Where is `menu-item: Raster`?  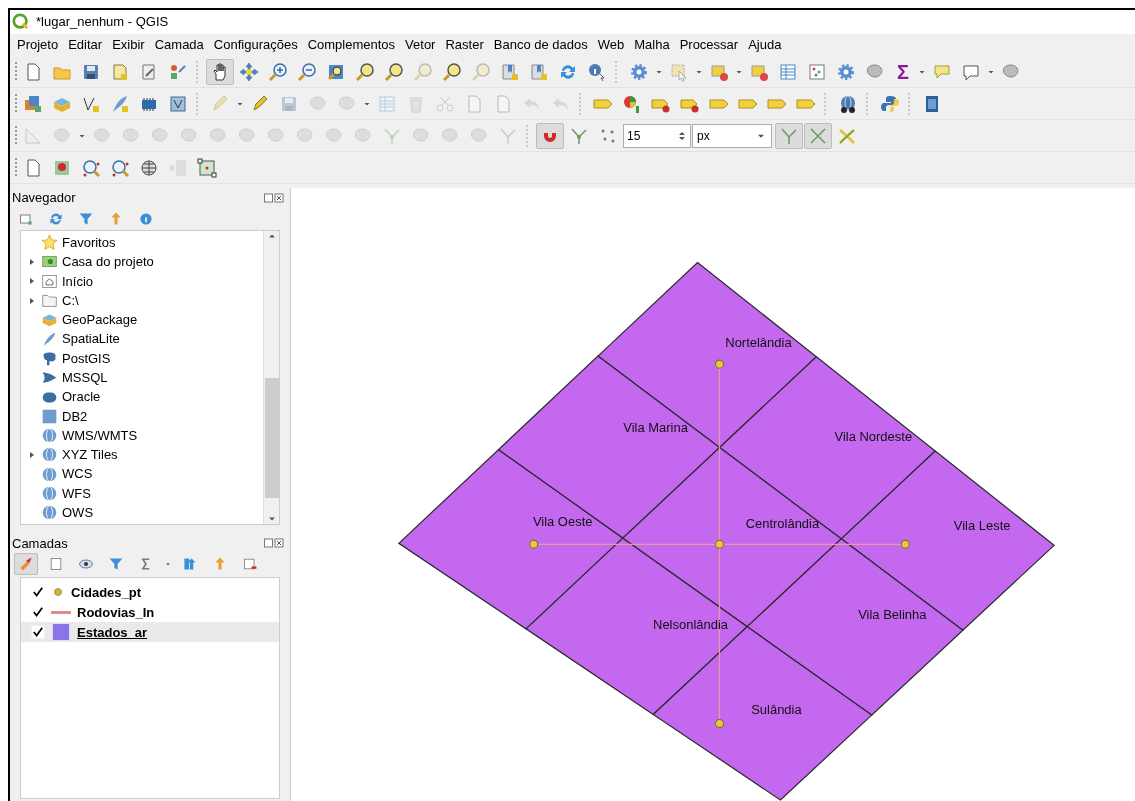 menu-item: Raster is located at coordinates (464, 45).